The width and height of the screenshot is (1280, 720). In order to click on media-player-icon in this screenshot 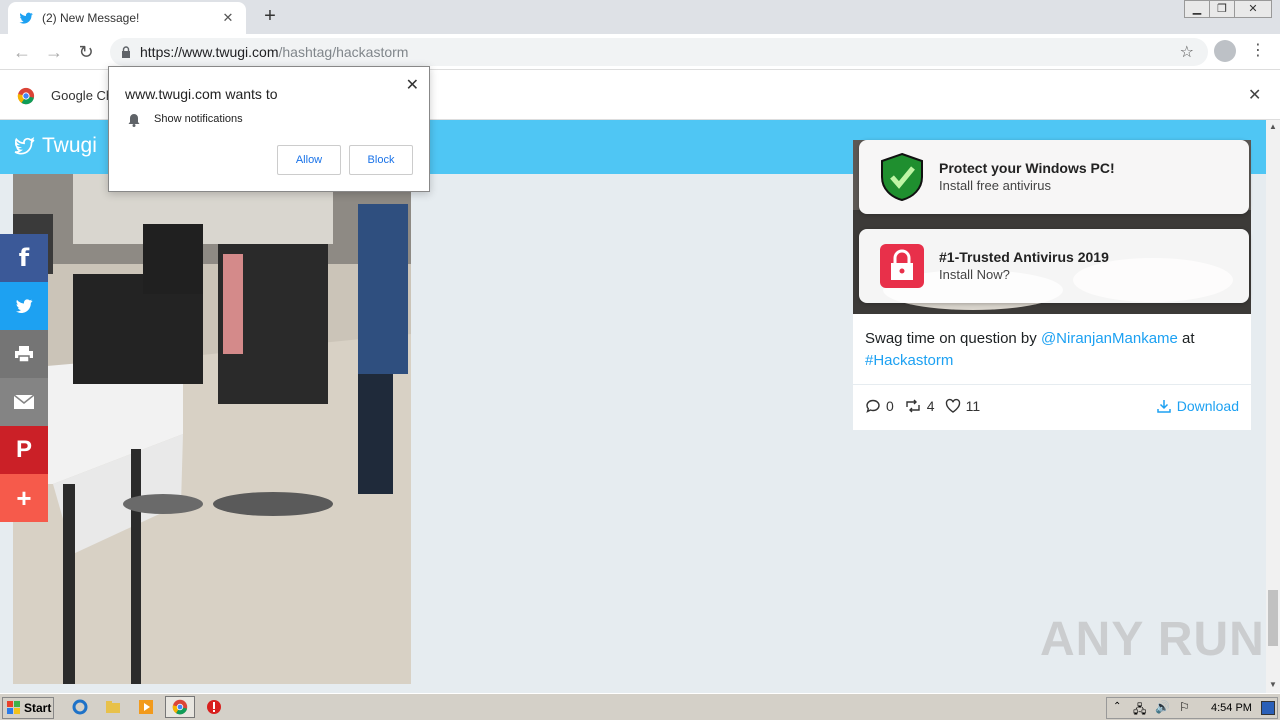, I will do `click(146, 707)`.